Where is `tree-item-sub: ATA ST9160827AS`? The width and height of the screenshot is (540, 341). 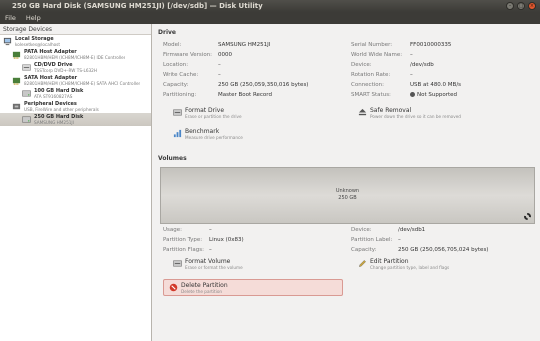
tree-item-sub: ATA ST9160827AS is located at coordinates (53, 96).